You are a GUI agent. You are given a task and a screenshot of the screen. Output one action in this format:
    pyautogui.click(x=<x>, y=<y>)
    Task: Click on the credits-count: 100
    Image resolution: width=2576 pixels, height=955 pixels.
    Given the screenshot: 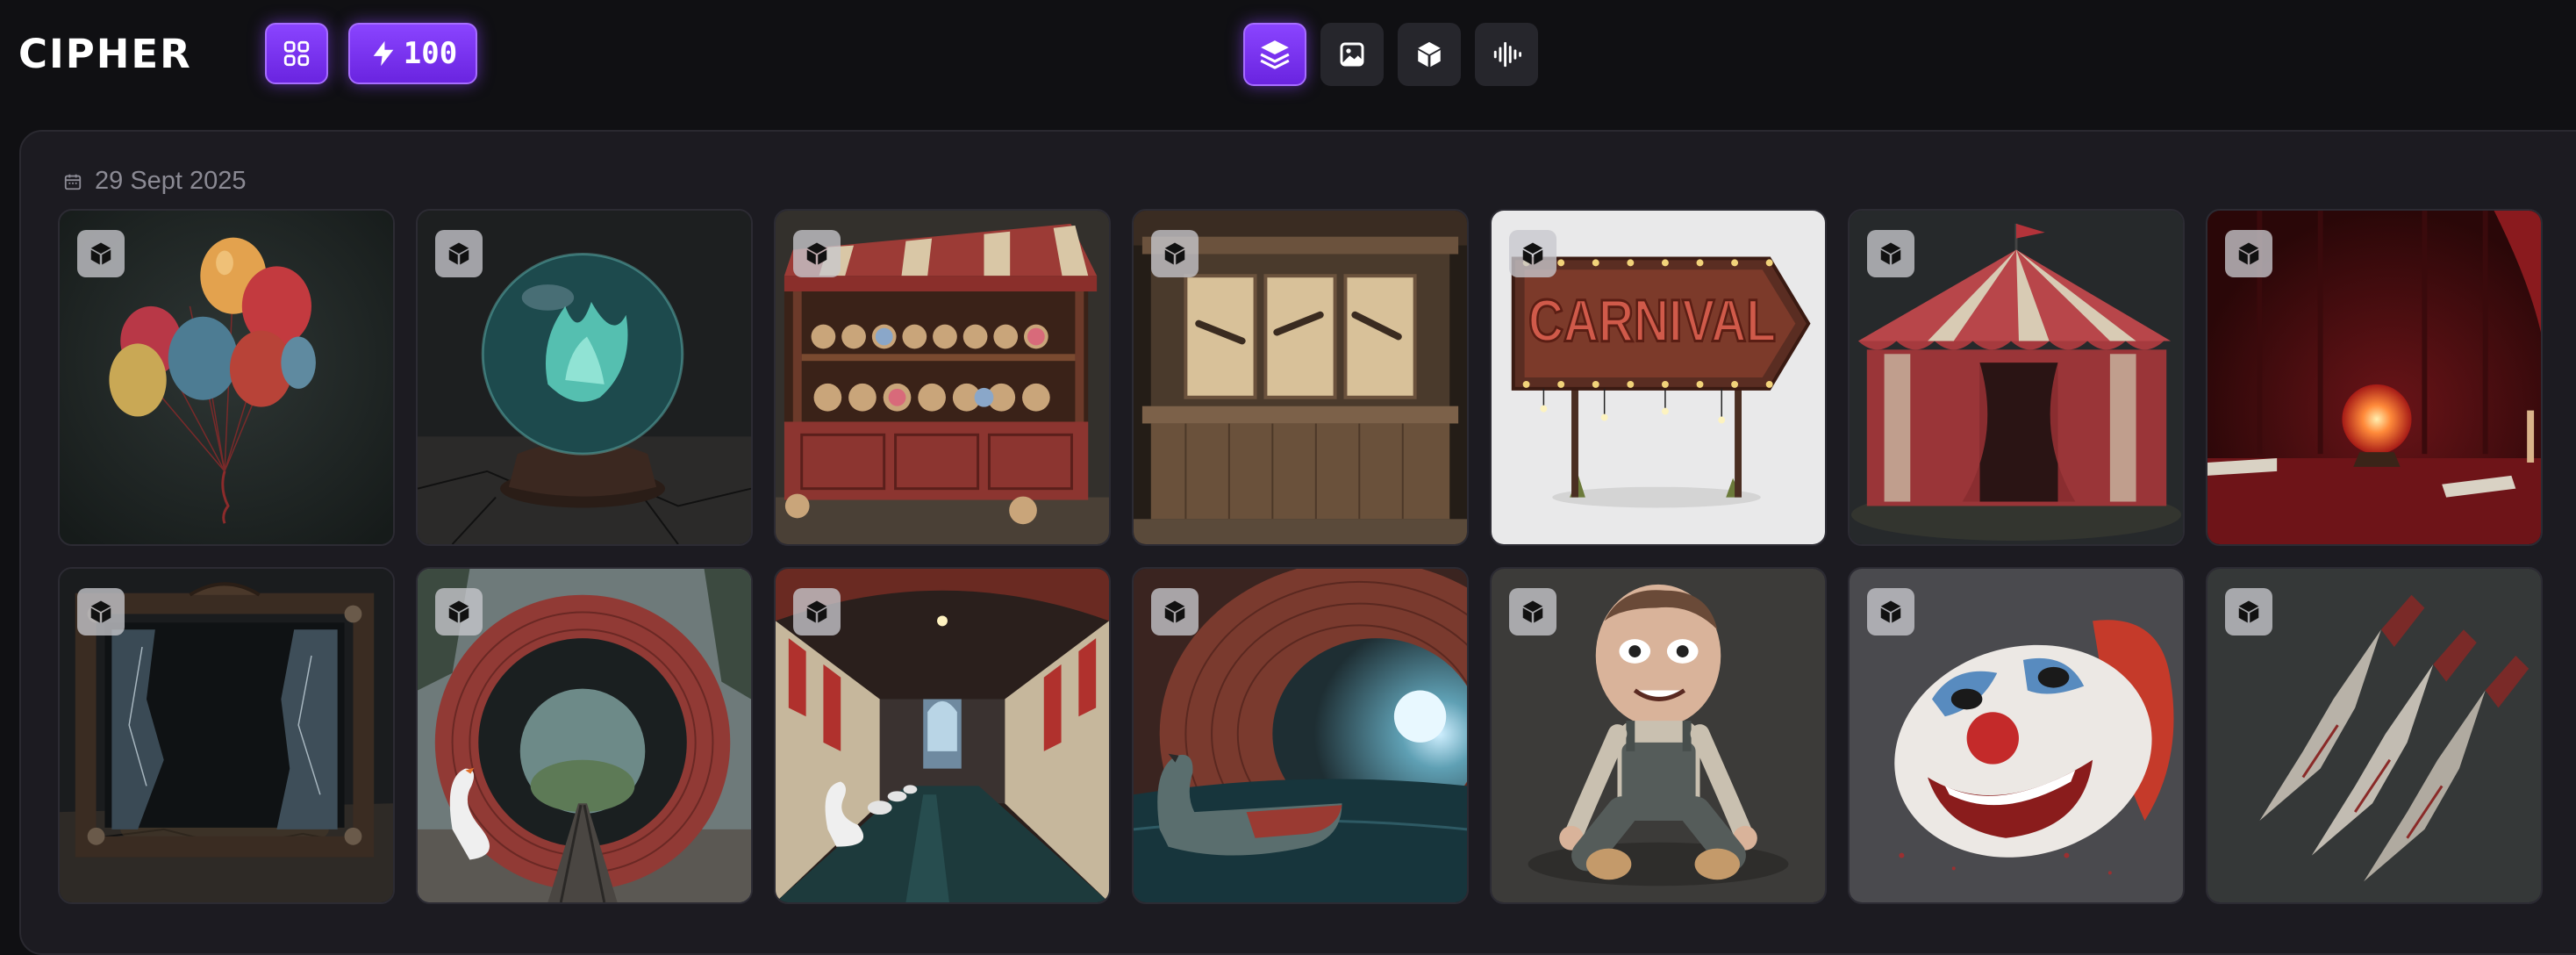 What is the action you would take?
    pyautogui.click(x=430, y=54)
    